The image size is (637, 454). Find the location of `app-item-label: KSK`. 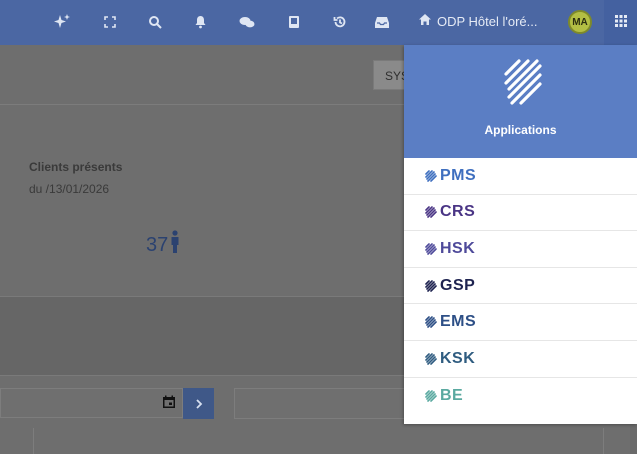

app-item-label: KSK is located at coordinates (458, 358).